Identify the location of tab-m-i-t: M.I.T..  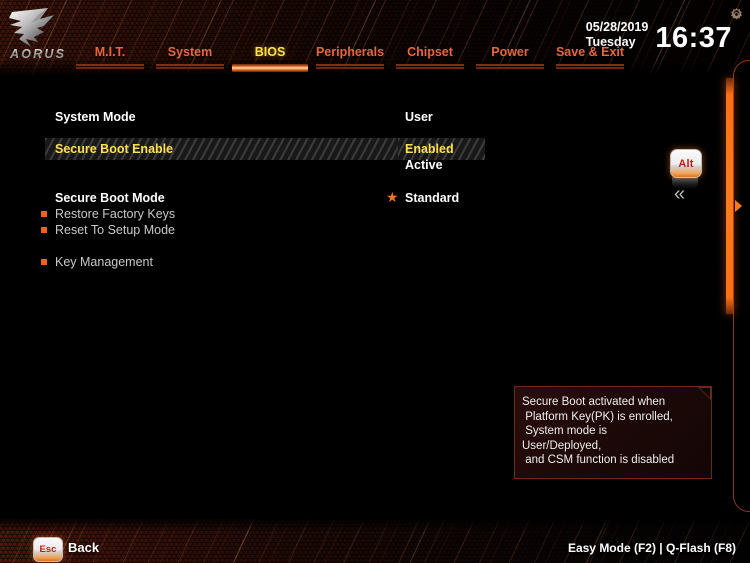
(110, 59).